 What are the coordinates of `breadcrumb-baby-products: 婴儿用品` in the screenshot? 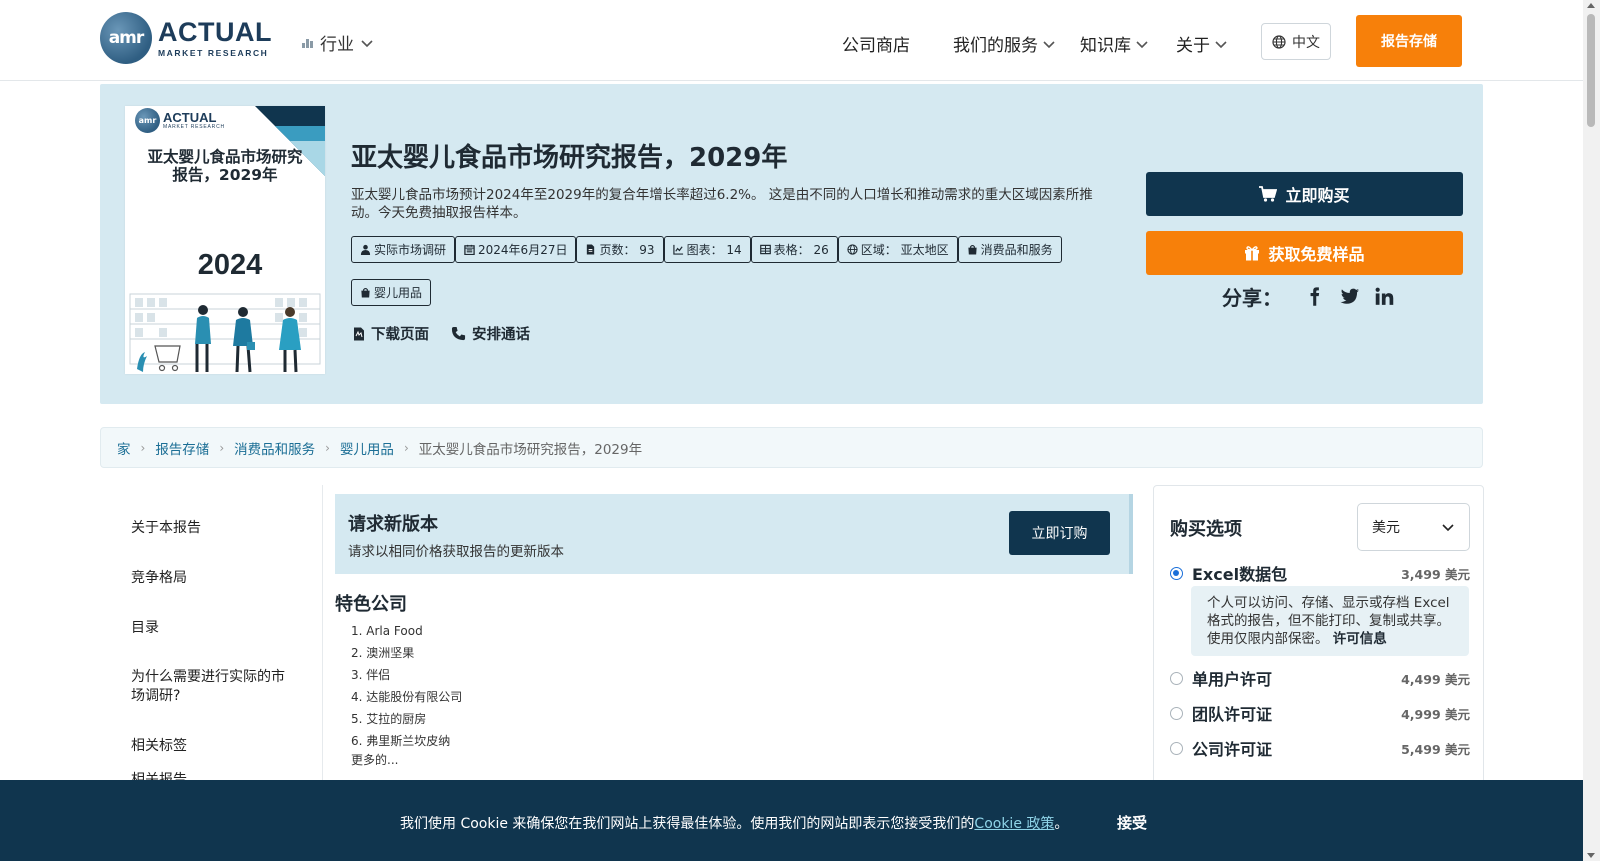 It's located at (367, 448).